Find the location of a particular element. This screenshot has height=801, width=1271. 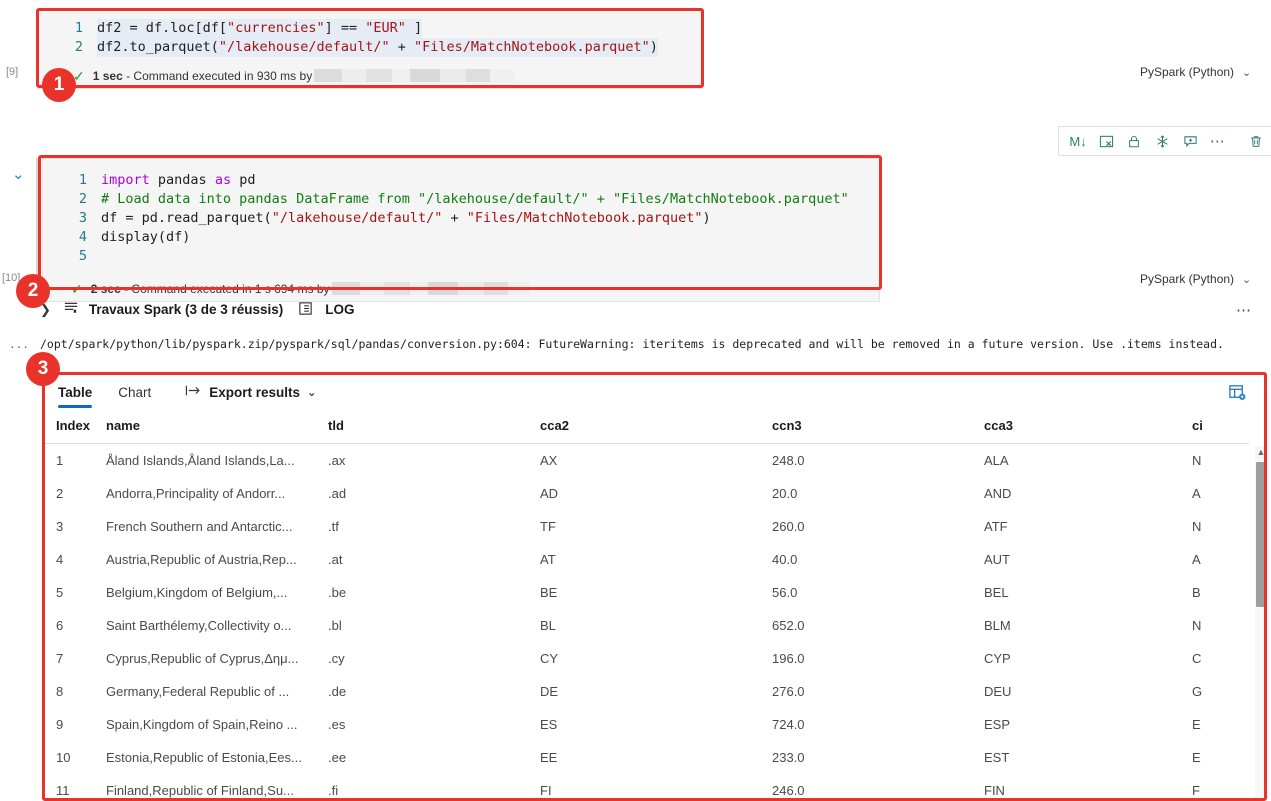

results-vertical-scrollbar: ▲ is located at coordinates (1261, 623).